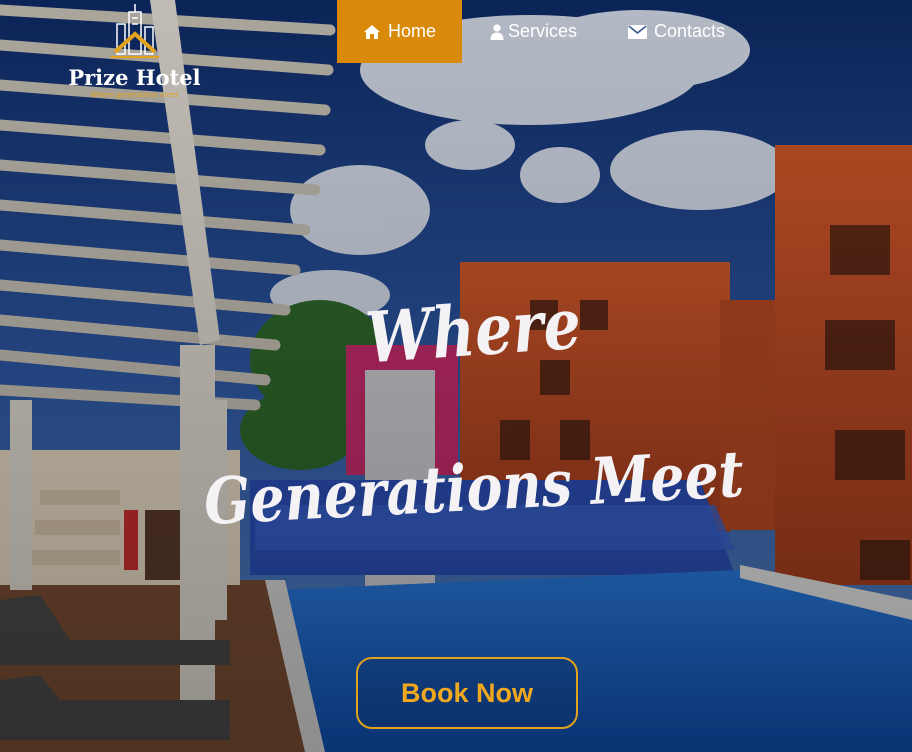 This screenshot has height=752, width=912. I want to click on main-navigation: Home Services Contacts, so click(531, 31).